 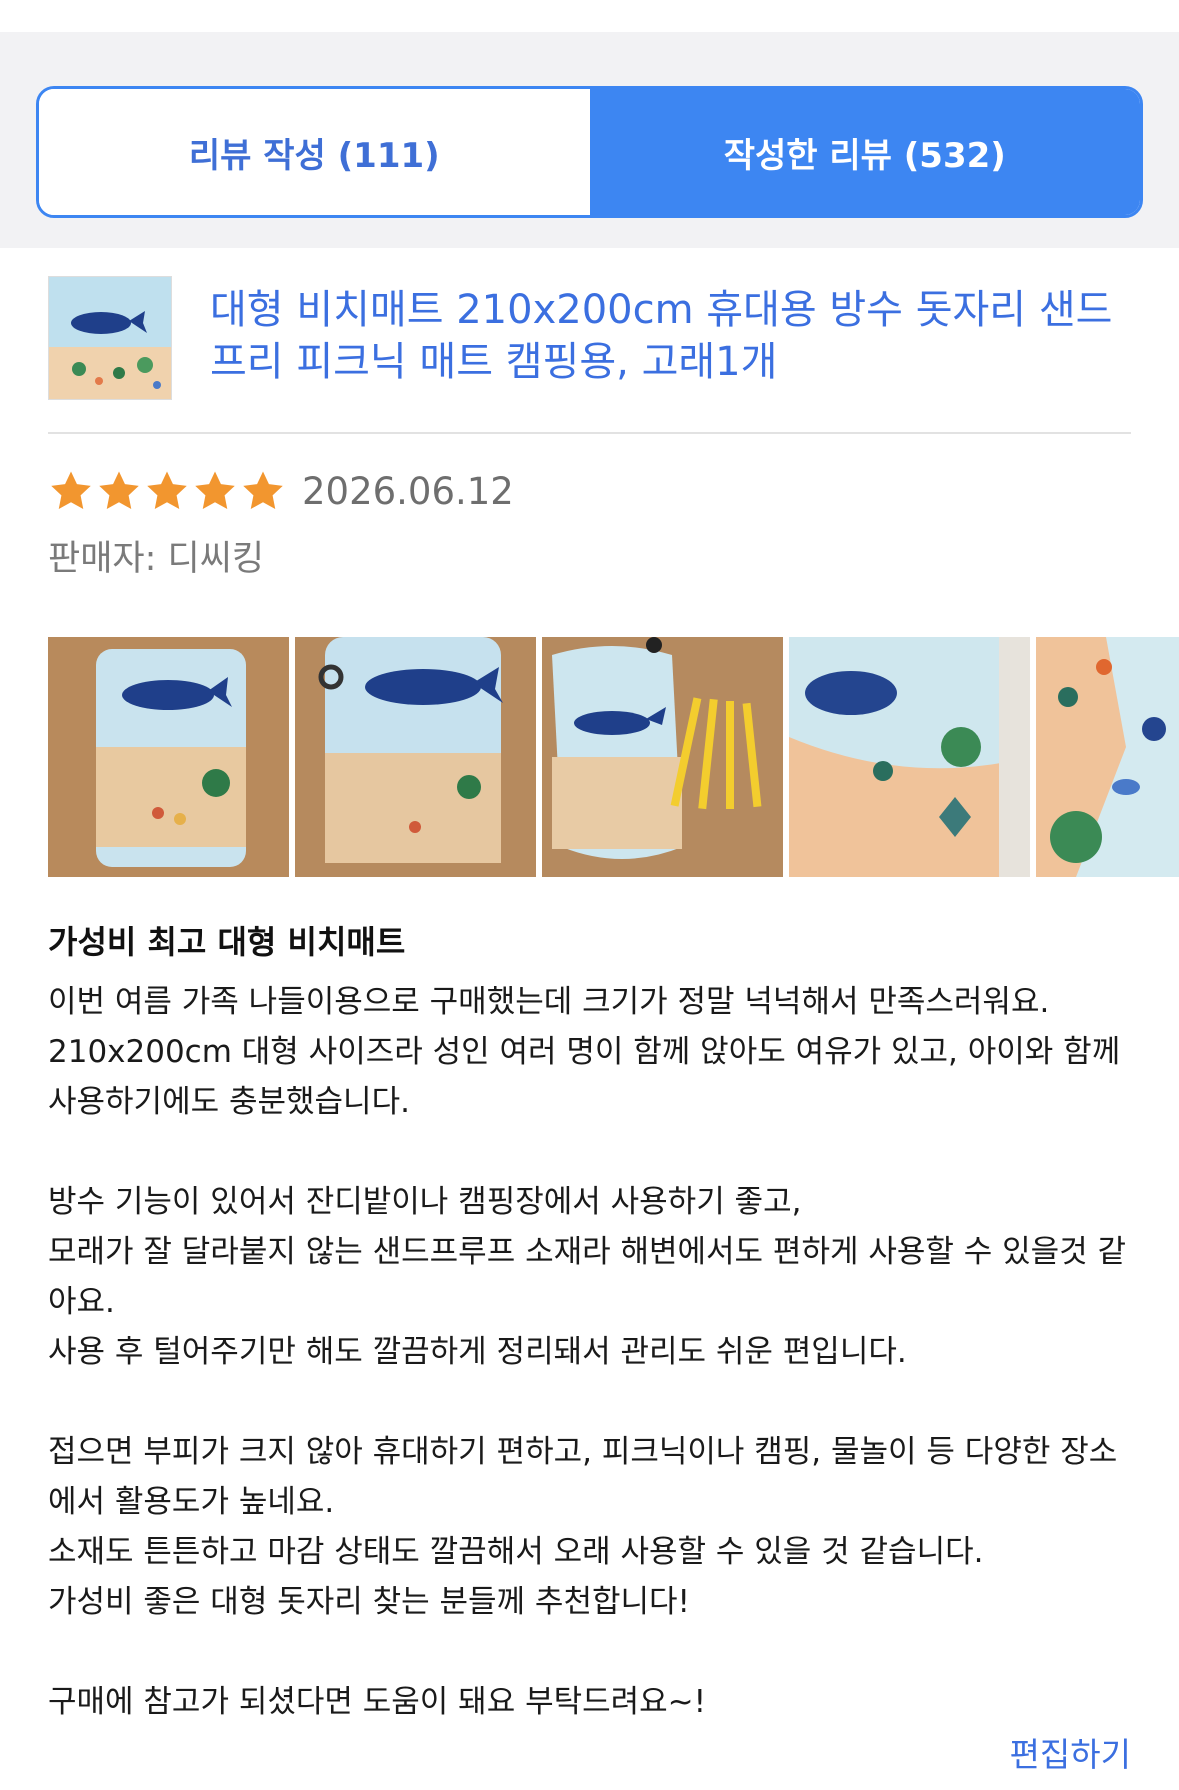 I want to click on review-paragraph: 구매에 참고가 되셨다면 도움이 돼요 부탁드려요~!, so click(x=589, y=1702).